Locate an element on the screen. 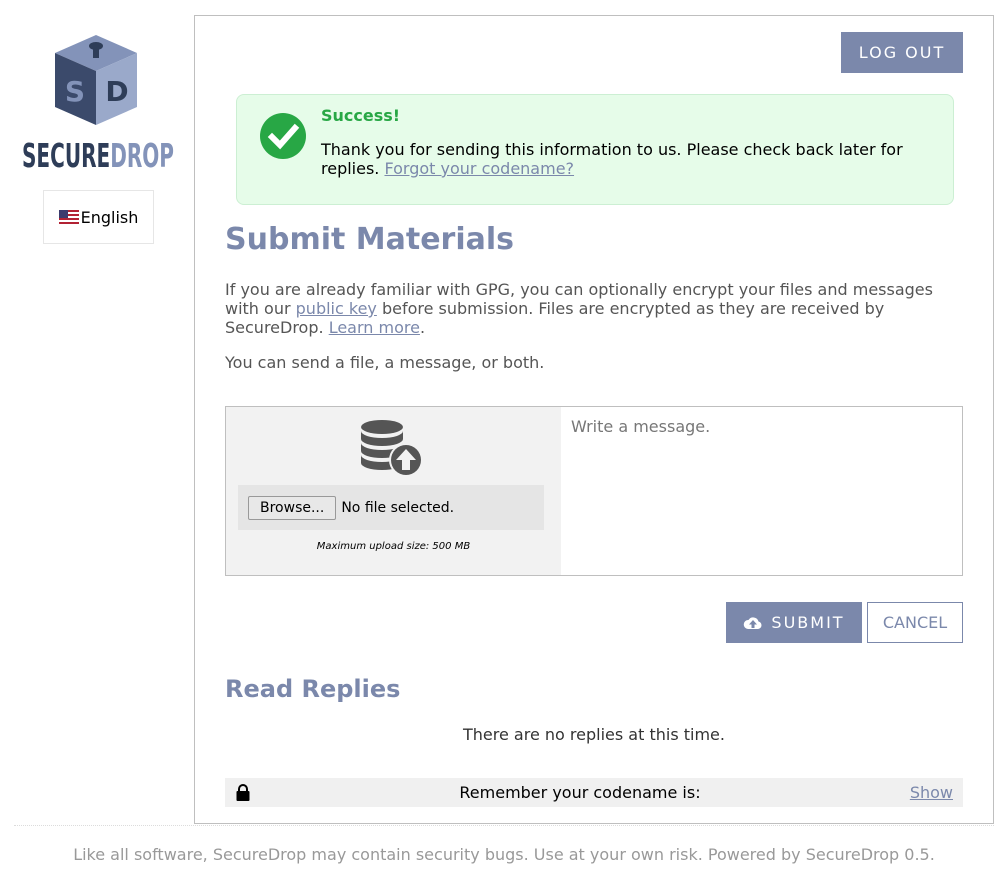  file-status-text: No file selected. is located at coordinates (398, 507).